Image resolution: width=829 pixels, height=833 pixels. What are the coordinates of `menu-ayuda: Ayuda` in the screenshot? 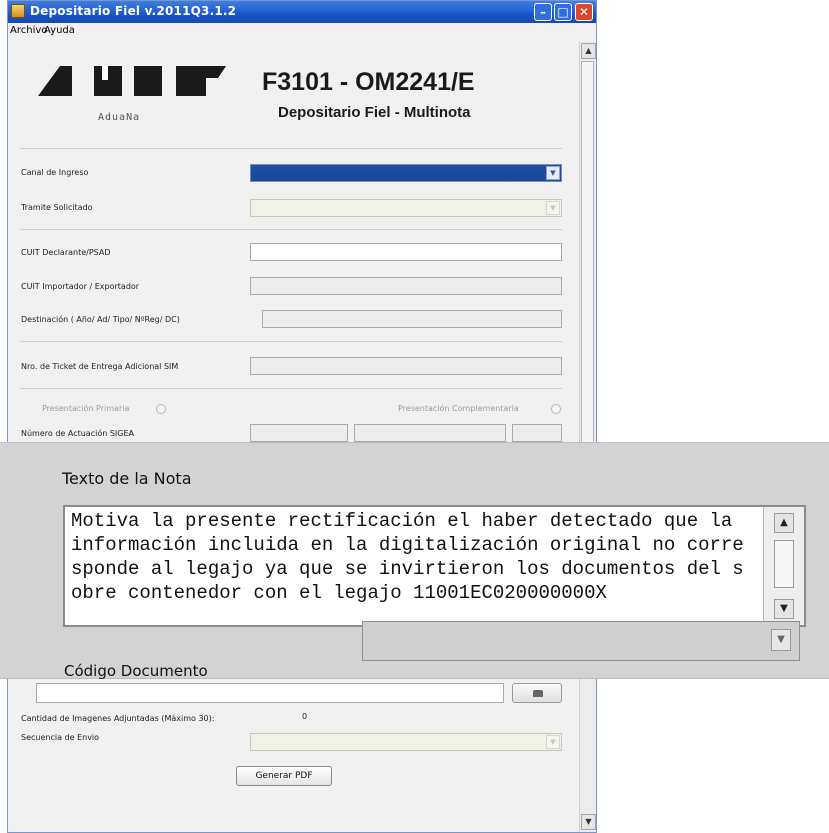 It's located at (59, 30).